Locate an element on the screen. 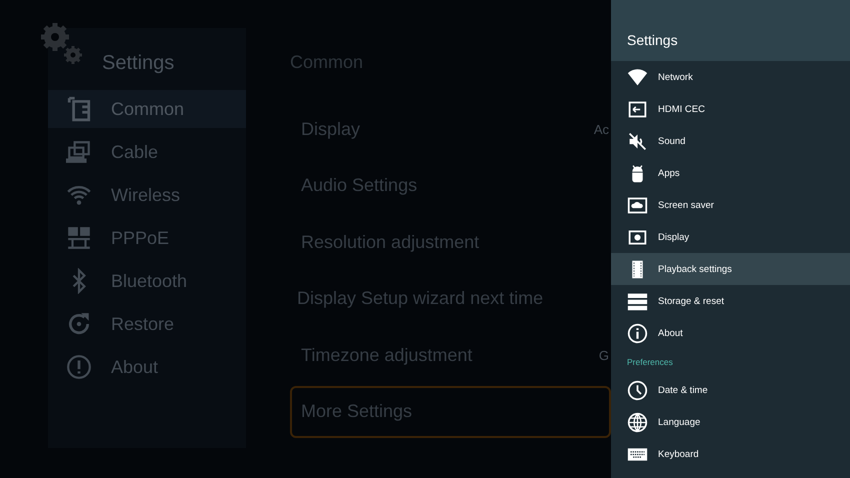  settings-item: More Settings is located at coordinates (450, 412).